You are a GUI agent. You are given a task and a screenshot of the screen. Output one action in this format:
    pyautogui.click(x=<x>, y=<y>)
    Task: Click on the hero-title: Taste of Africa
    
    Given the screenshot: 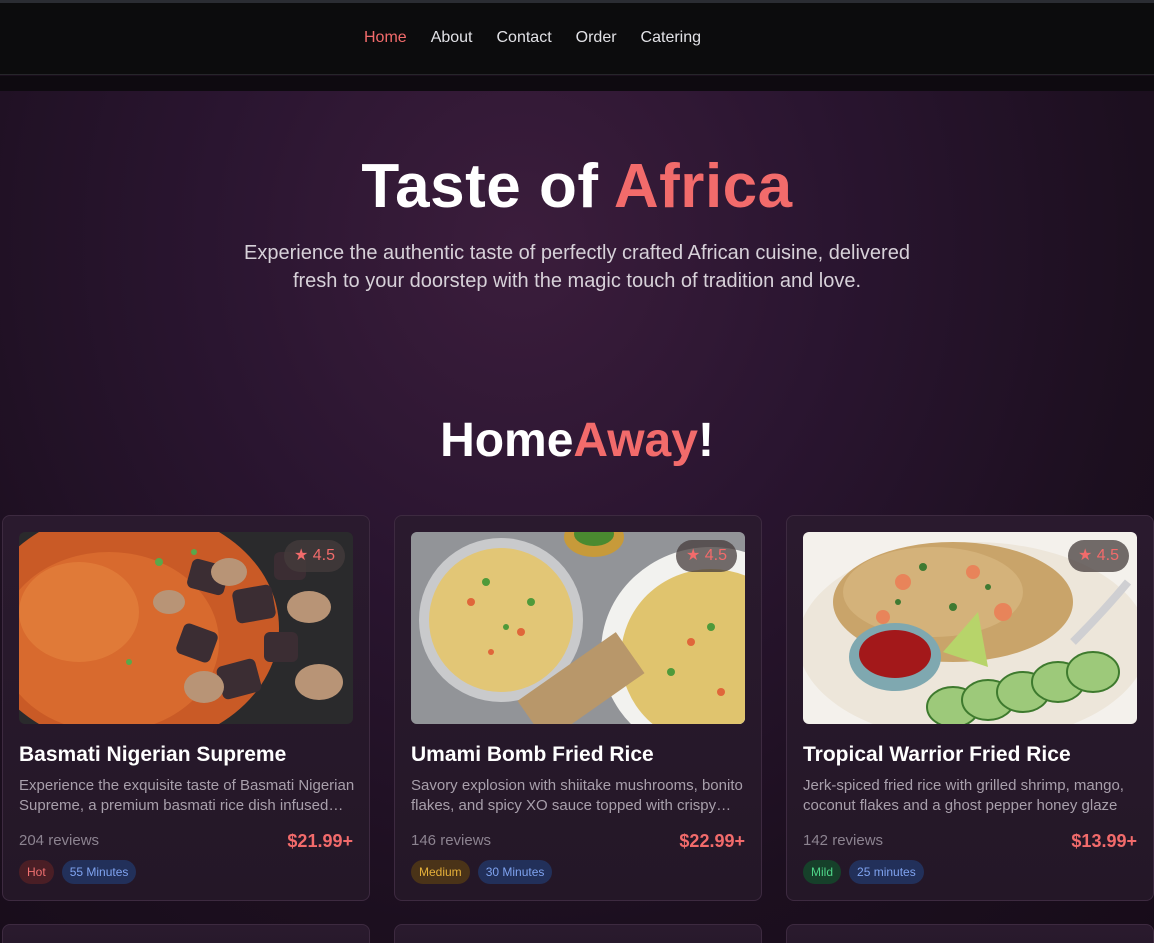 What is the action you would take?
    pyautogui.click(x=577, y=187)
    